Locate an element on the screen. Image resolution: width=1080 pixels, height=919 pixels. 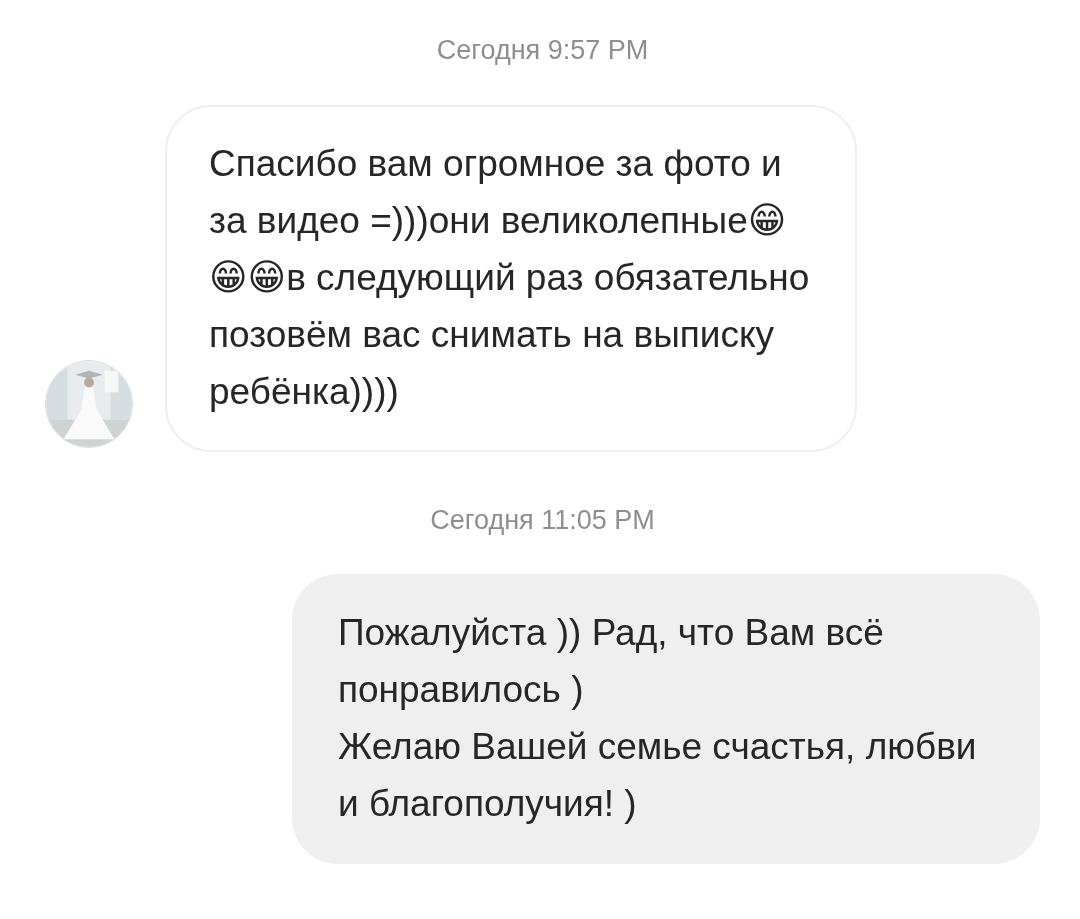
timestamp: Сегодня 9:57 PM is located at coordinates (542, 50).